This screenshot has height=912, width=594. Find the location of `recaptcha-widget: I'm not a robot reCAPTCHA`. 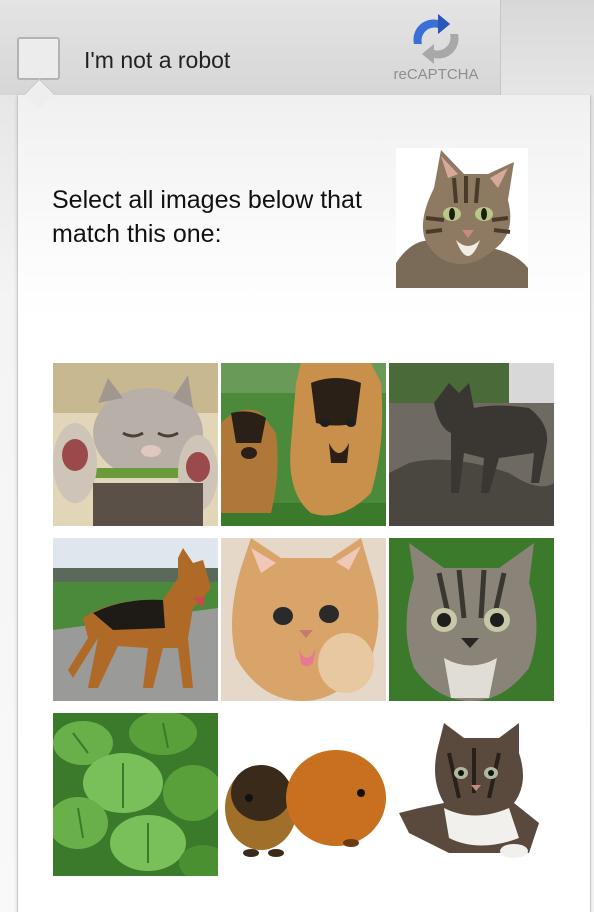

recaptcha-widget: I'm not a robot reCAPTCHA is located at coordinates (250, 47).